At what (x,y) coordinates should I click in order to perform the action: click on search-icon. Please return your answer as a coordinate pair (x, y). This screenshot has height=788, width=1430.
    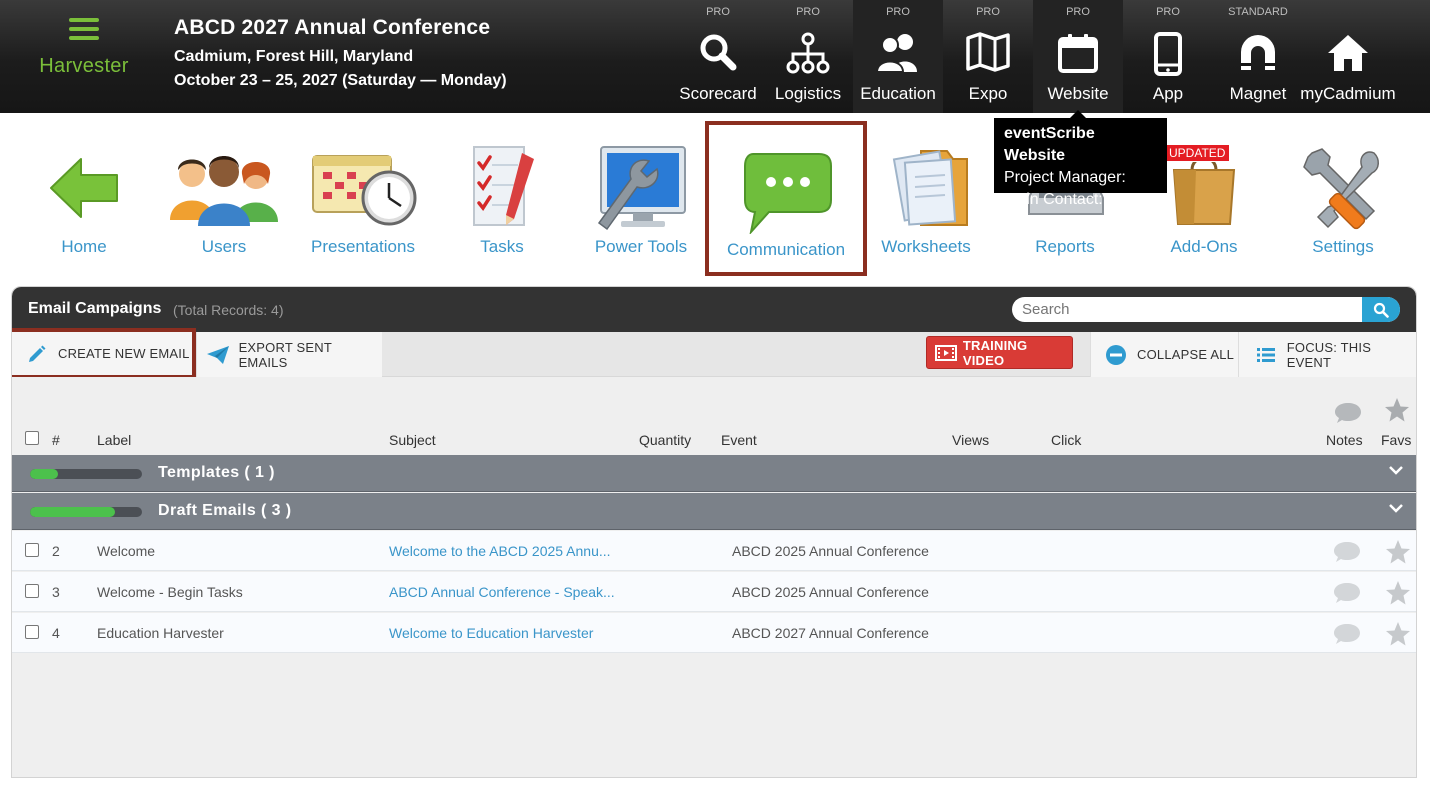
    Looking at the image, I should click on (718, 54).